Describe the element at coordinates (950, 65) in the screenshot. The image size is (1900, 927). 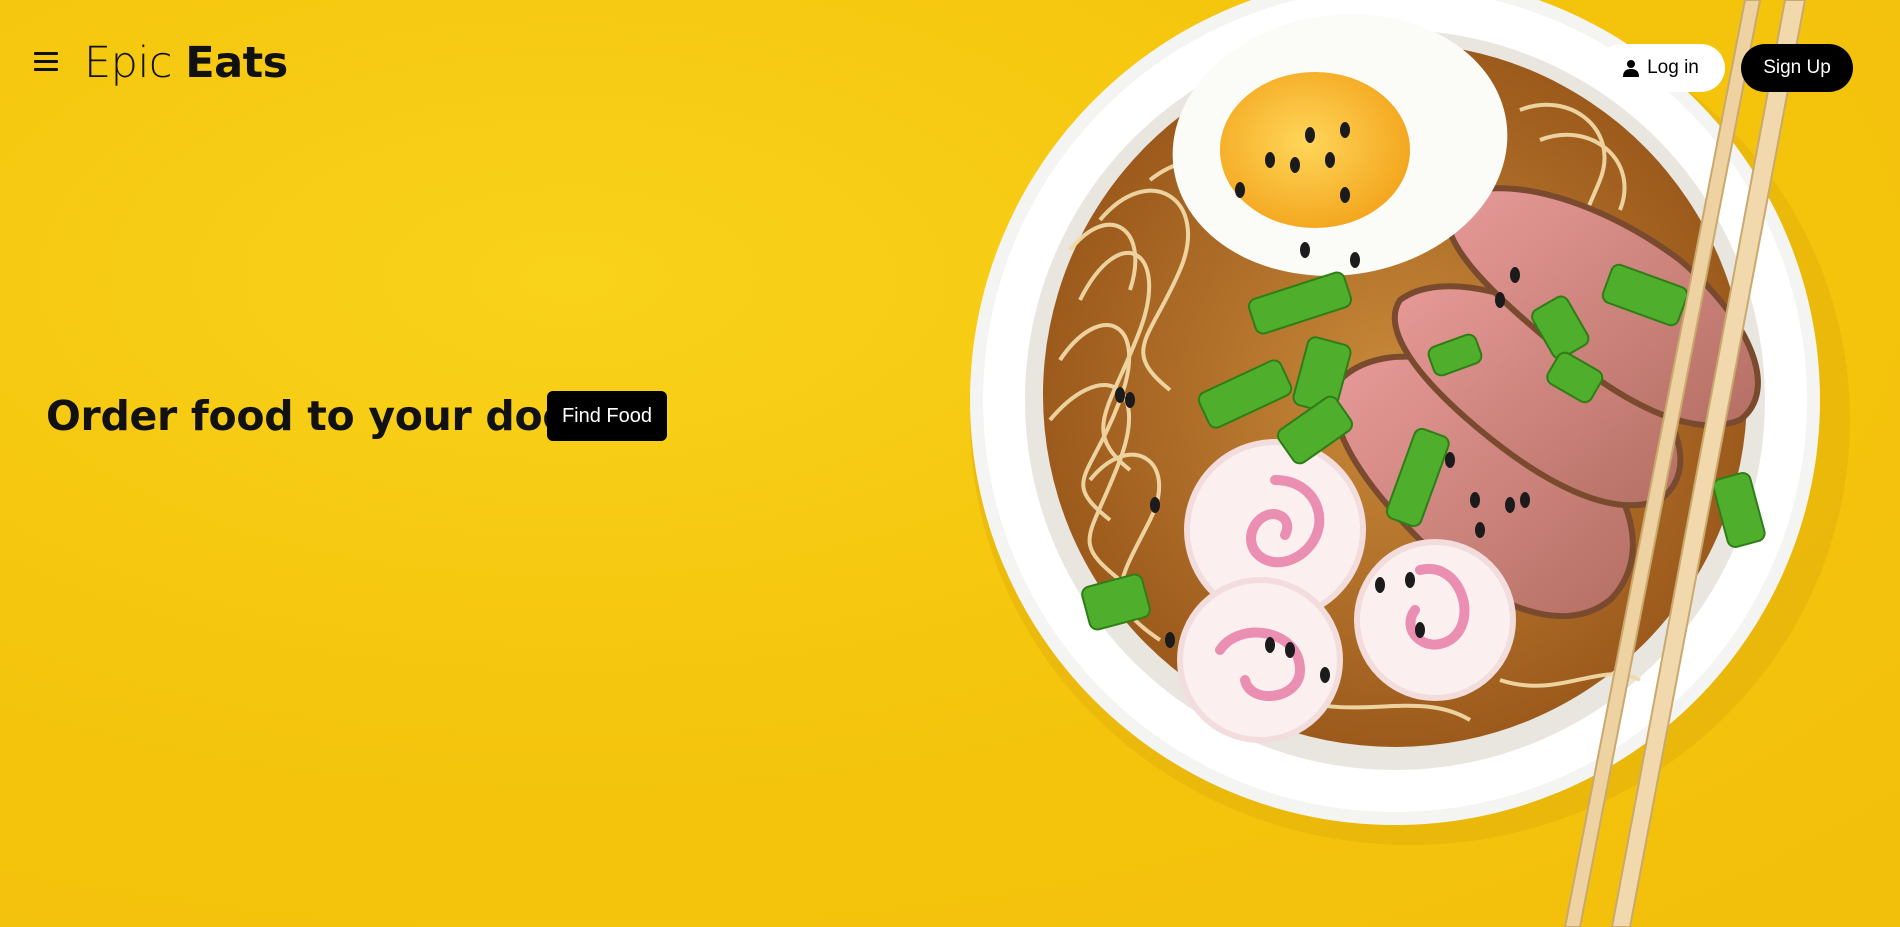
I see `site-header: Epic Eats Log in Sign Up` at that location.